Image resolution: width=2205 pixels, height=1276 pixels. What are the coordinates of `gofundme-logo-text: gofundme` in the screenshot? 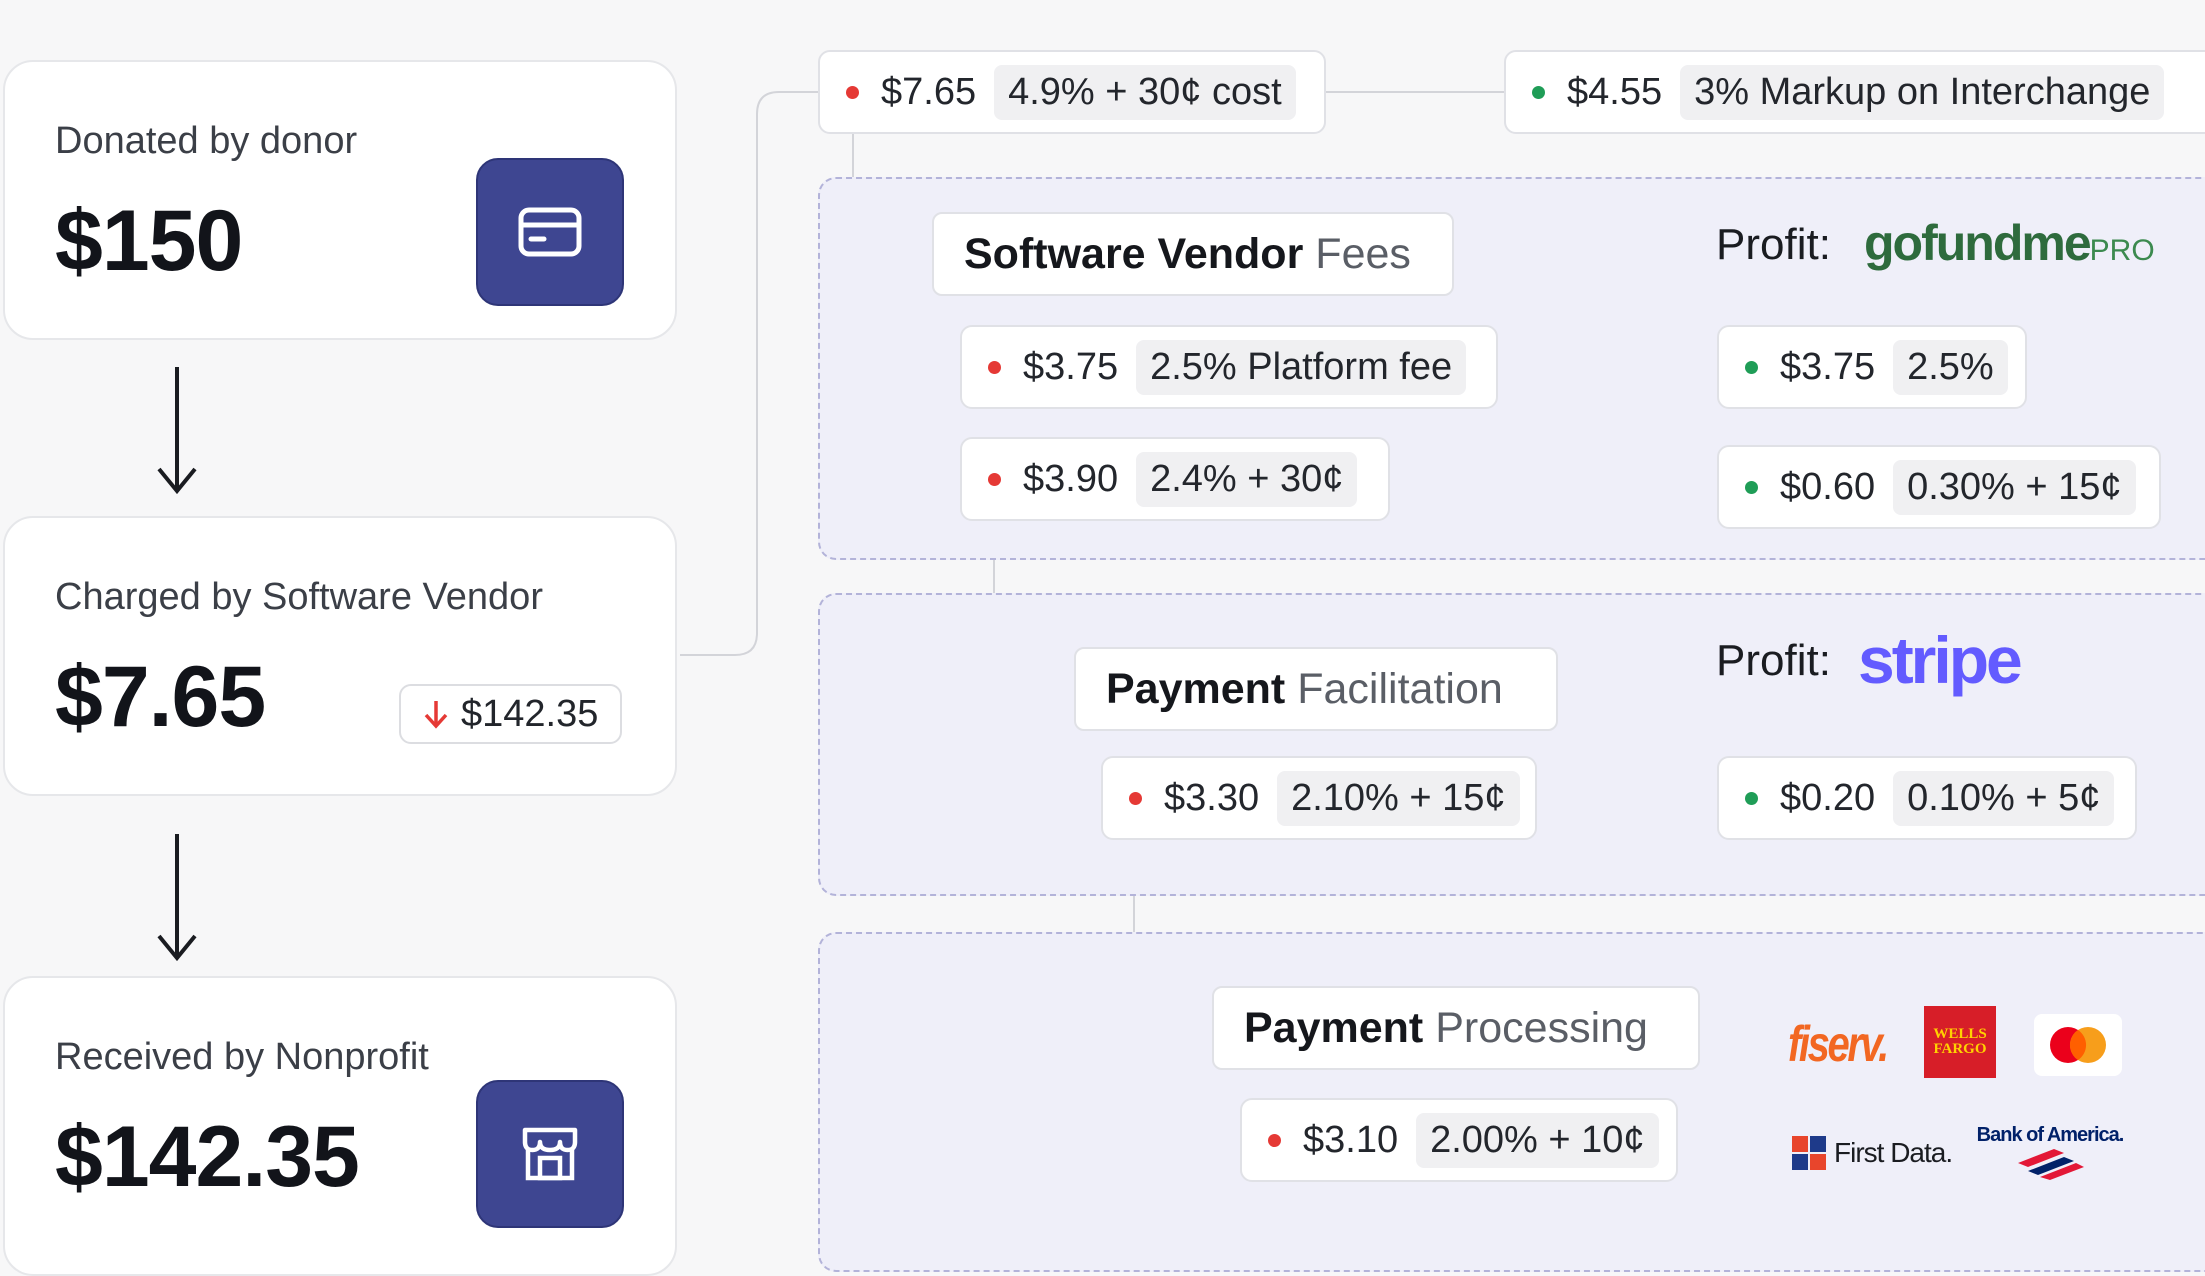 It's located at (1978, 243).